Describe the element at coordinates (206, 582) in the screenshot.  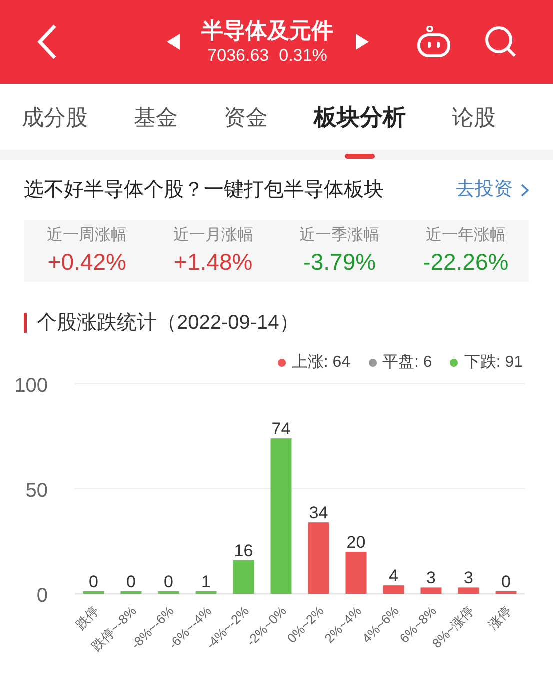
I see `bar-value-label: 1` at that location.